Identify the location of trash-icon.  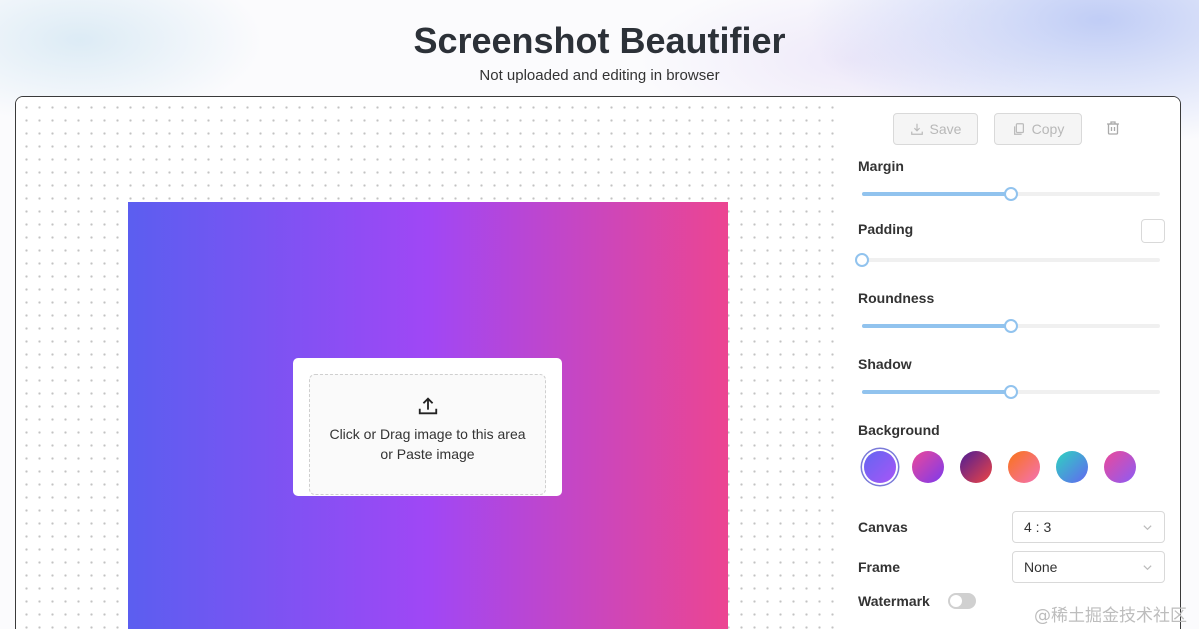
(1113, 128).